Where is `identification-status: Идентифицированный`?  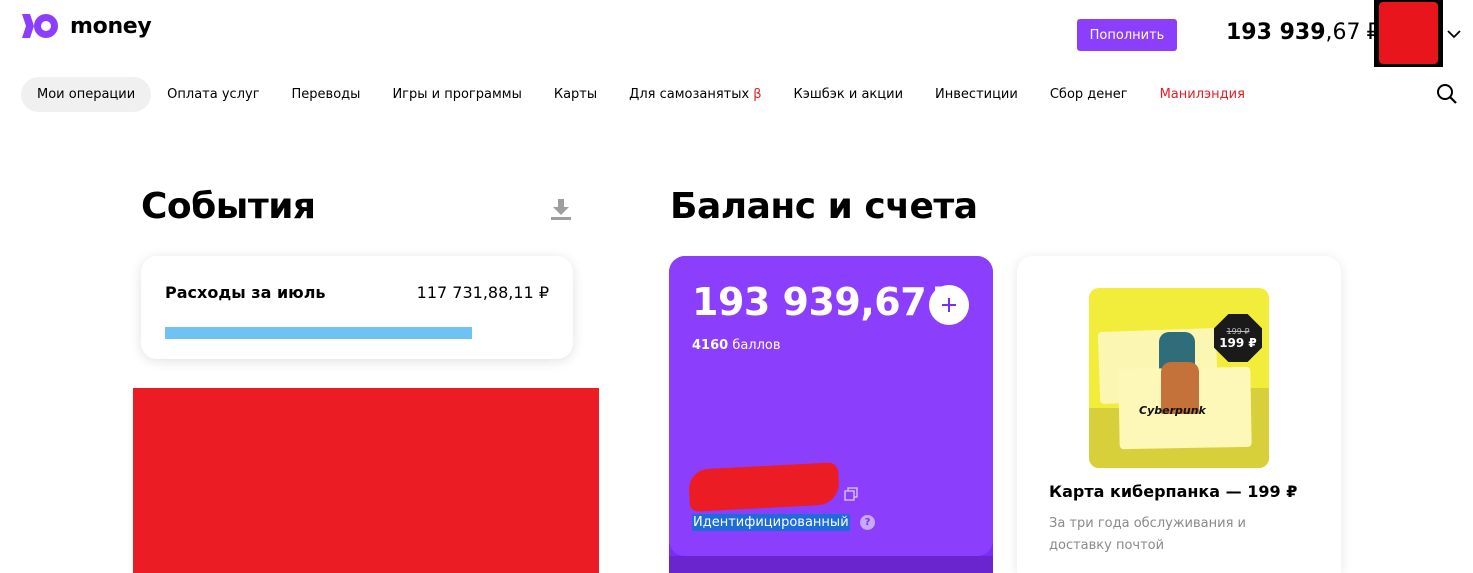
identification-status: Идентифицированный is located at coordinates (771, 522).